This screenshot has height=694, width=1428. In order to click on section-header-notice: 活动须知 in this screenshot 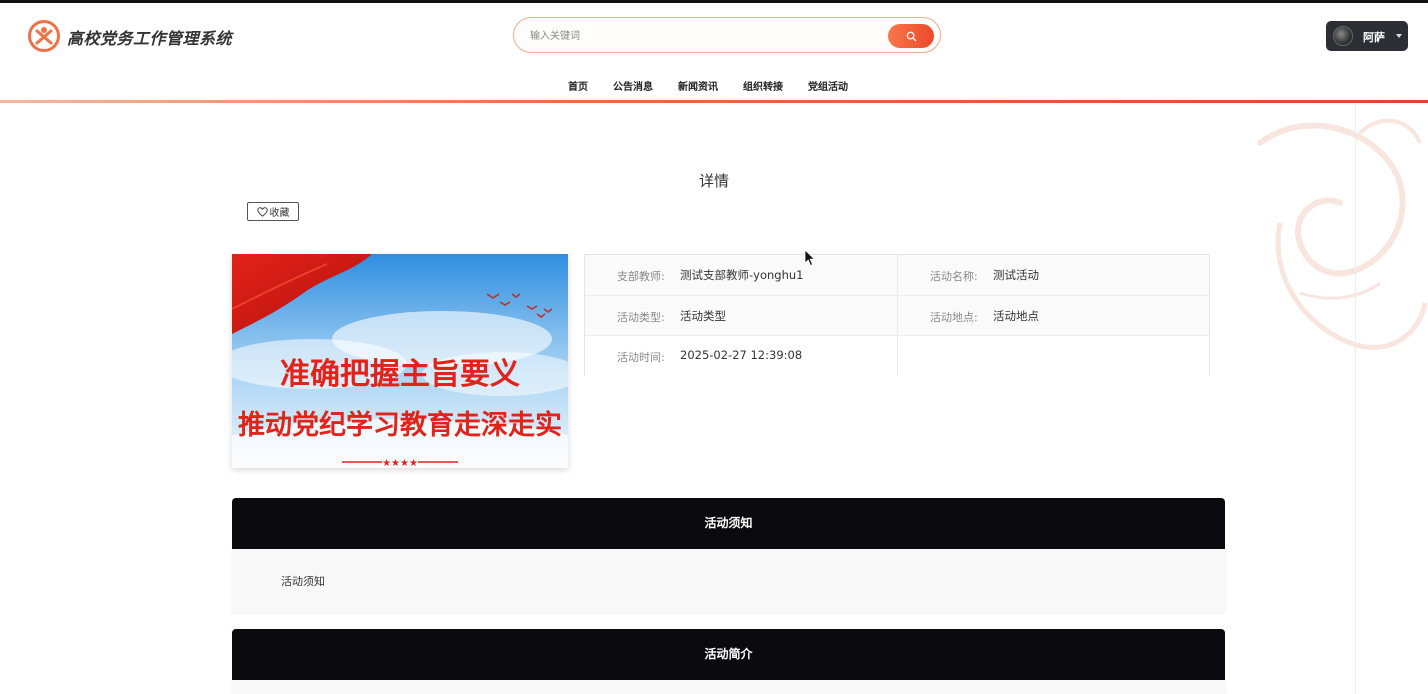, I will do `click(728, 523)`.